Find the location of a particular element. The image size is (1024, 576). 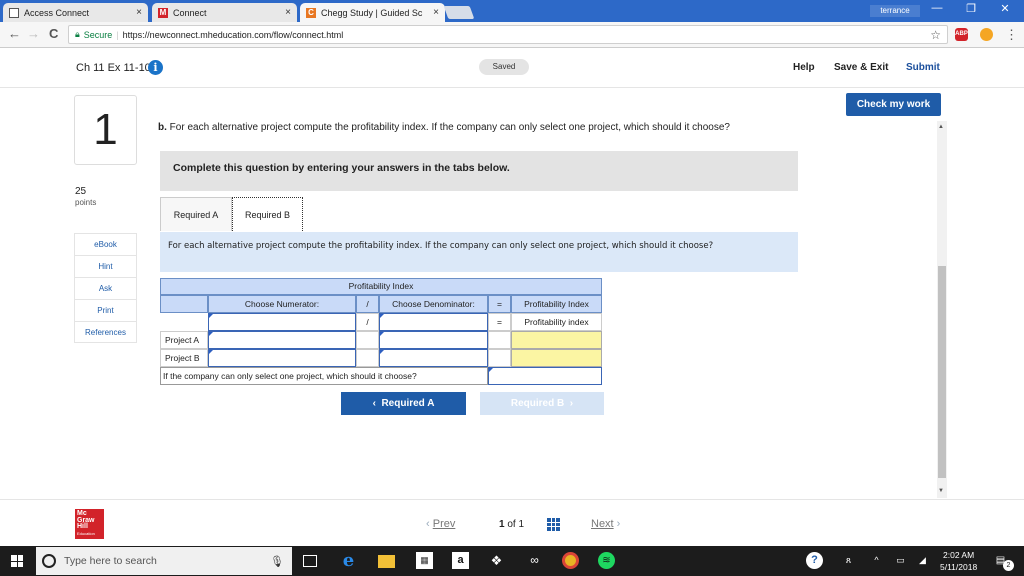

input-marker-icon is located at coordinates (211, 334).